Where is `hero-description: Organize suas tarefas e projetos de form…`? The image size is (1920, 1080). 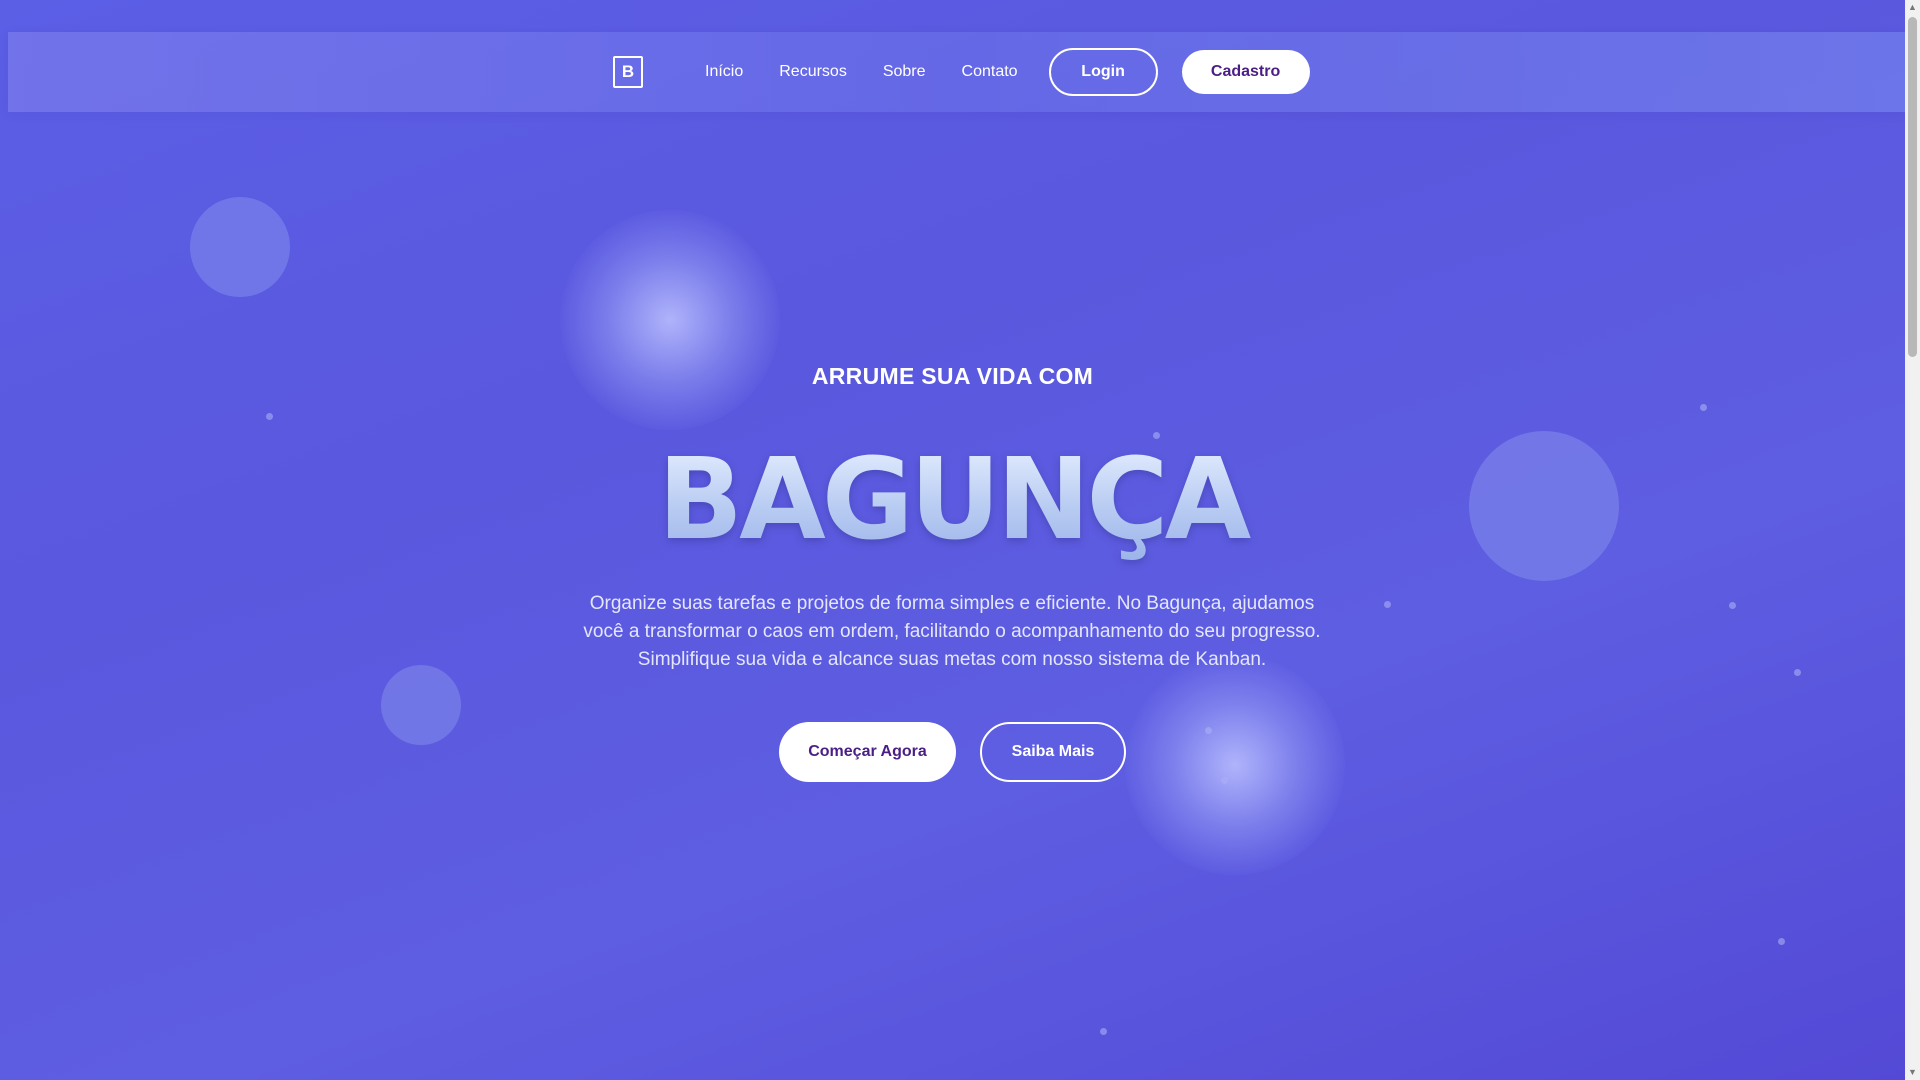 hero-description: Organize suas tarefas e projetos de form… is located at coordinates (952, 631).